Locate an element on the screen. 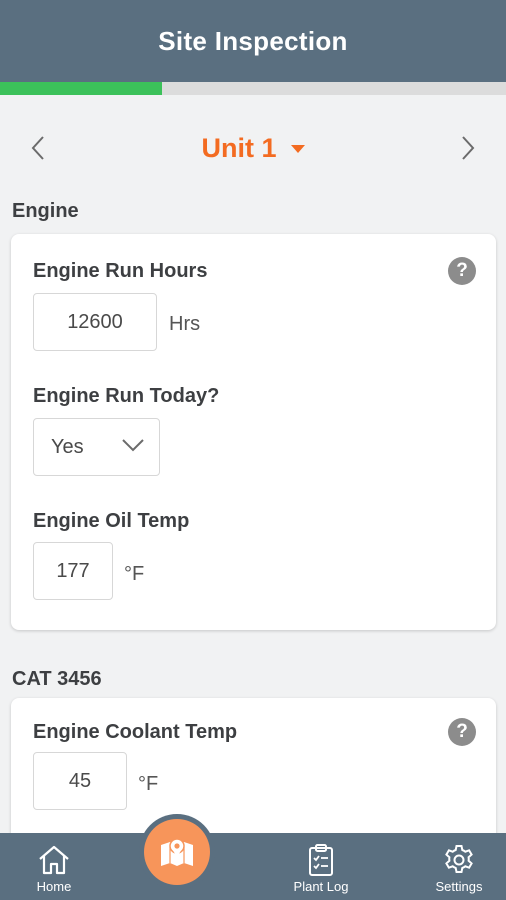 This screenshot has height=900, width=506. unit-name: Unit 1 is located at coordinates (239, 147).